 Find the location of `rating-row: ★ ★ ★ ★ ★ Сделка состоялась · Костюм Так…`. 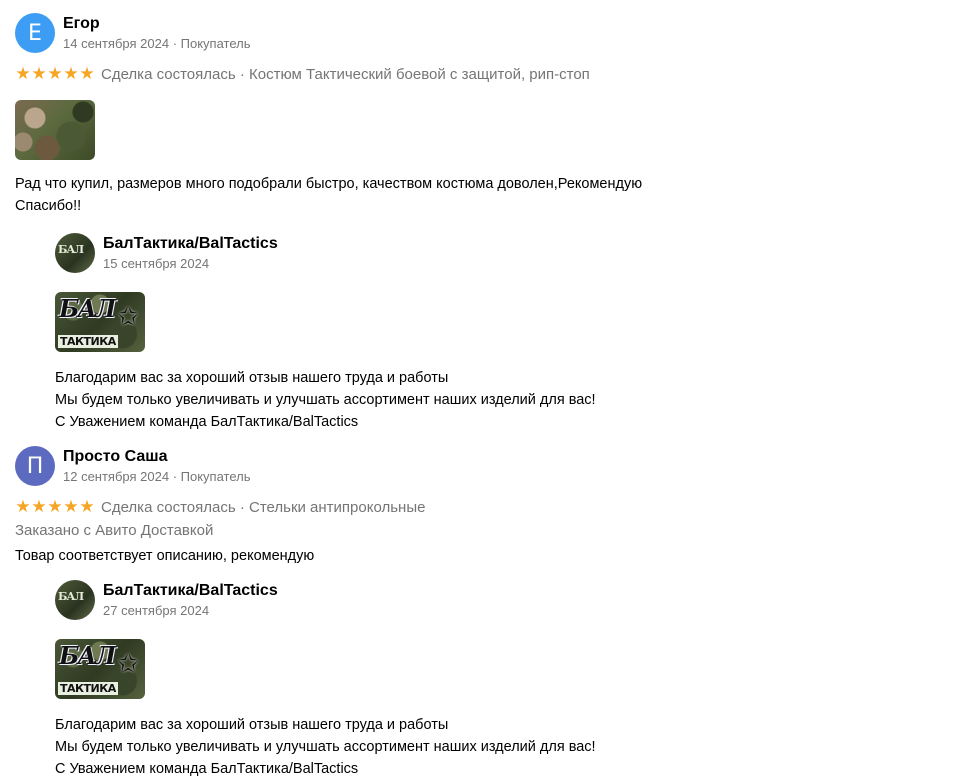

rating-row: ★ ★ ★ ★ ★ Сделка состоялась · Костюм Так… is located at coordinates (485, 74).